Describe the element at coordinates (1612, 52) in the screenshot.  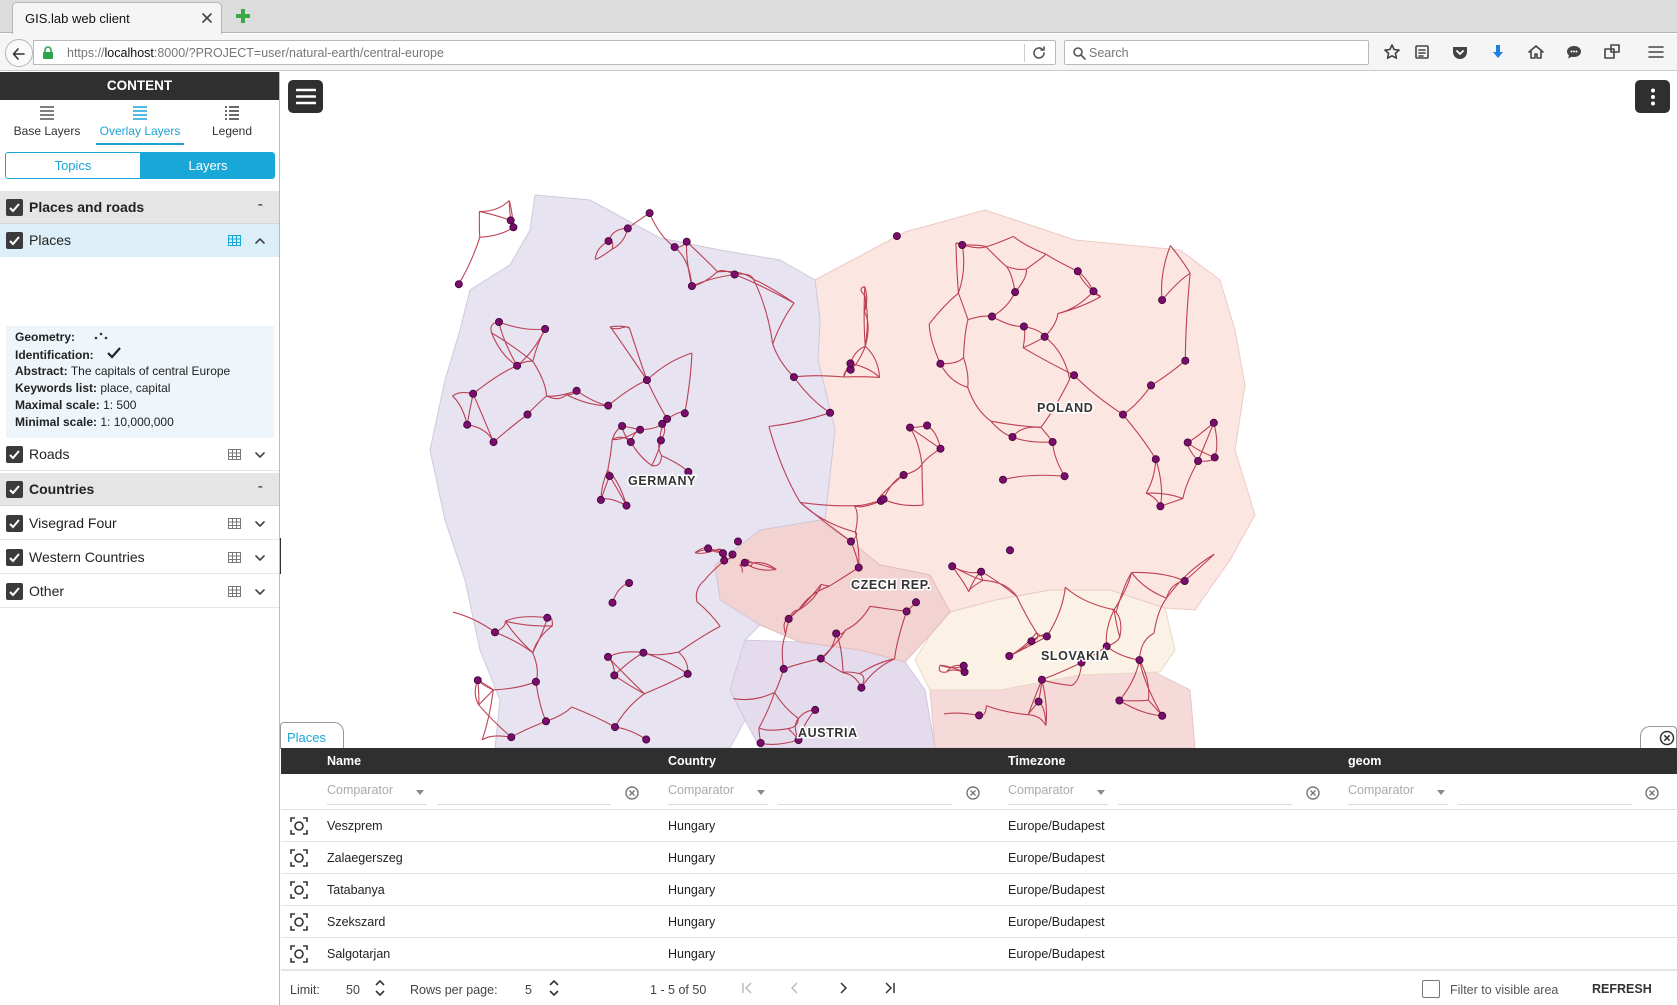
I see `sync-icon` at that location.